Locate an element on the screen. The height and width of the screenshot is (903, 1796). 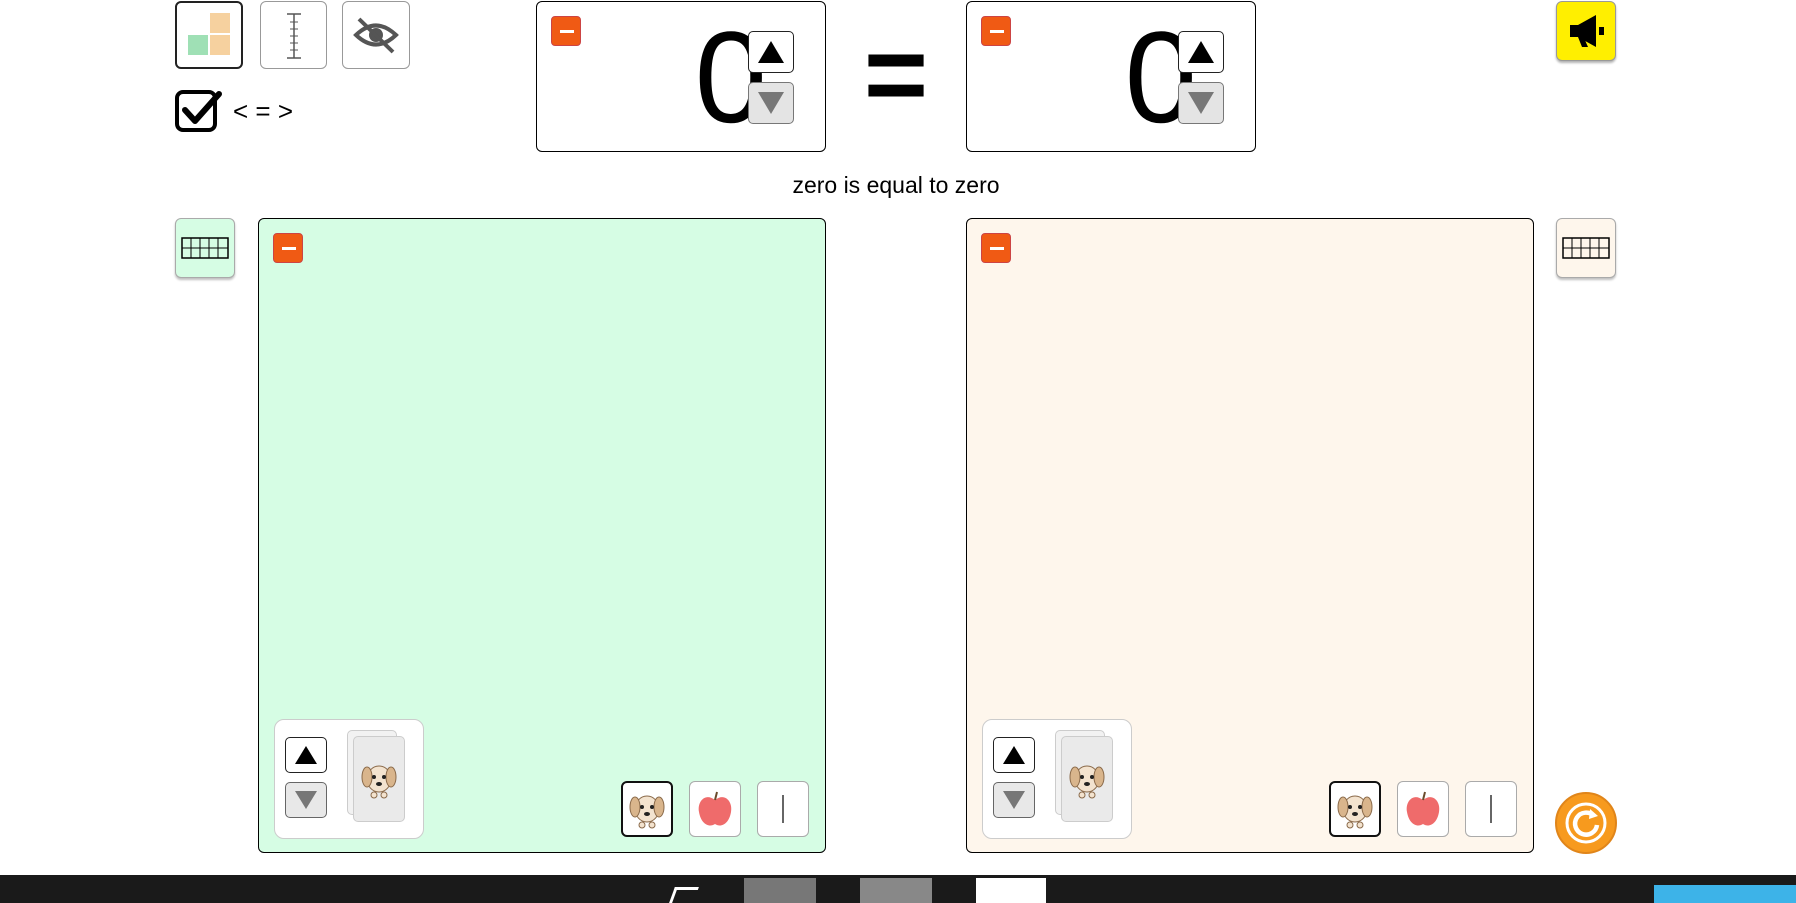
blocks-mode-button is located at coordinates (209, 35).